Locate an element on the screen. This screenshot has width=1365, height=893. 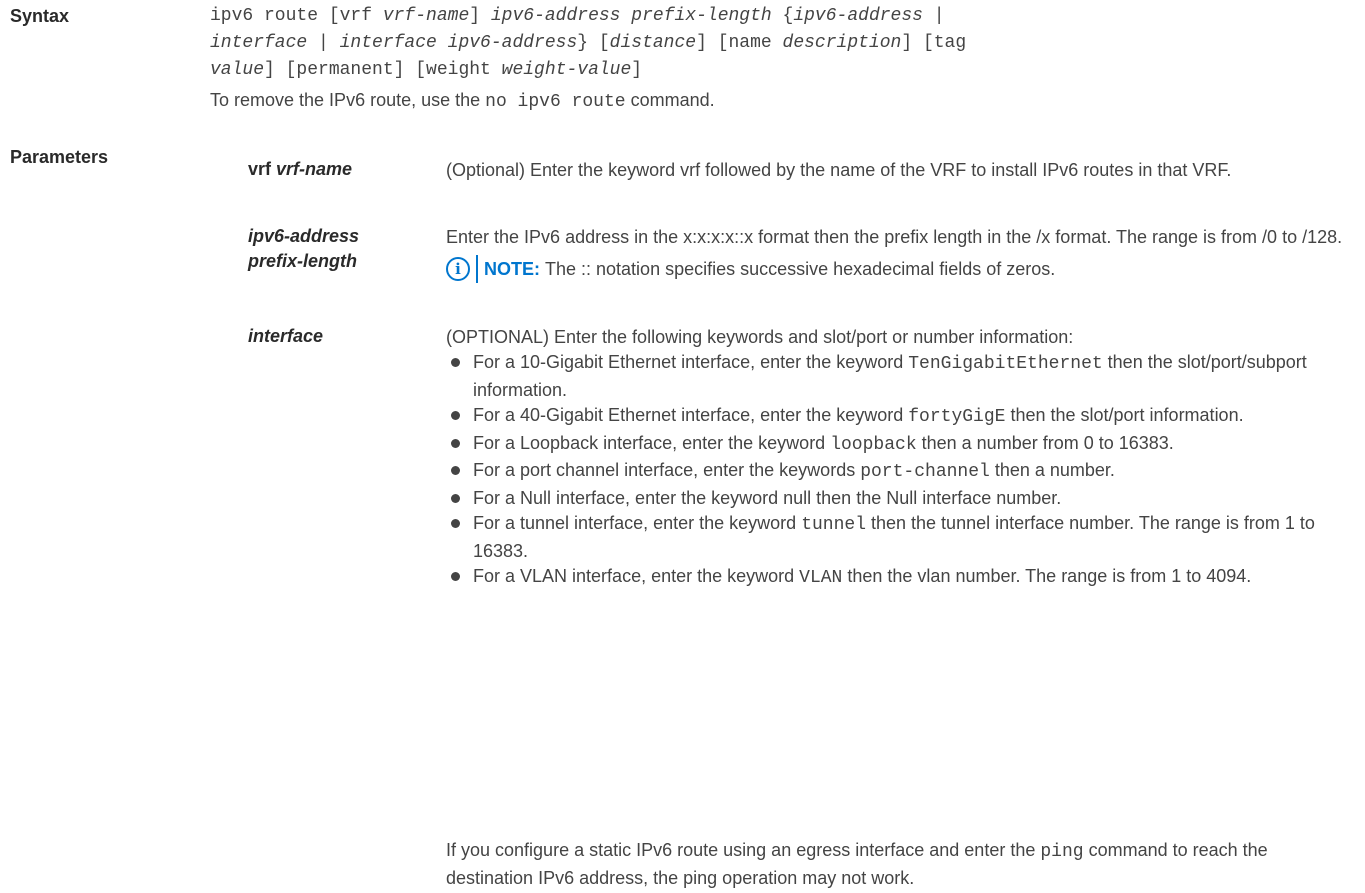
param-term-ipv6-line1: ipv6-address is located at coordinates (304, 236).